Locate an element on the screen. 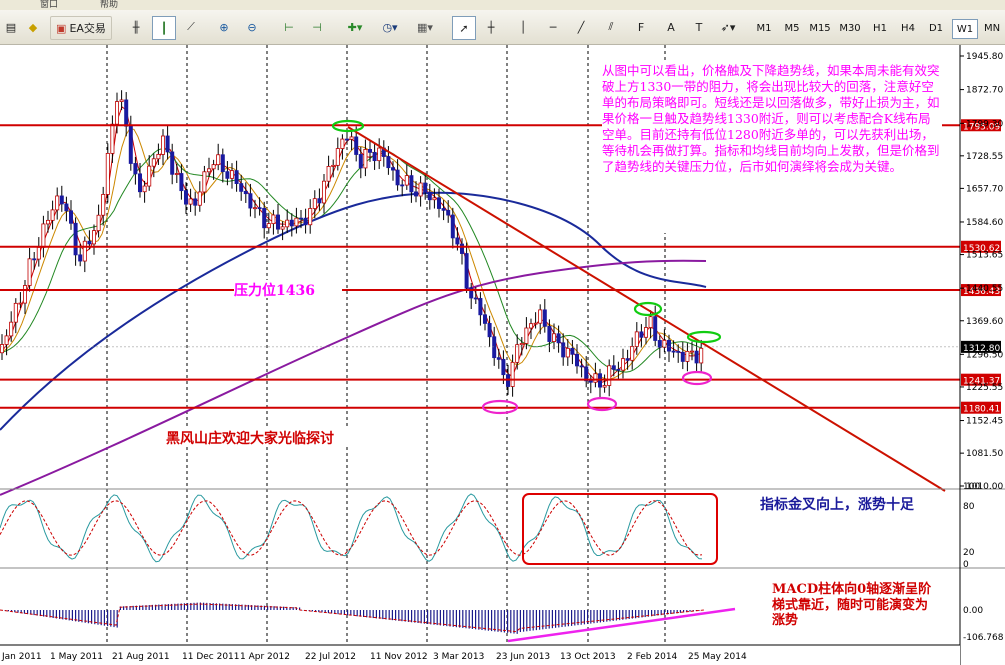 This screenshot has width=1005, height=665. zoom-in-icon: ⊕ is located at coordinates (224, 27).